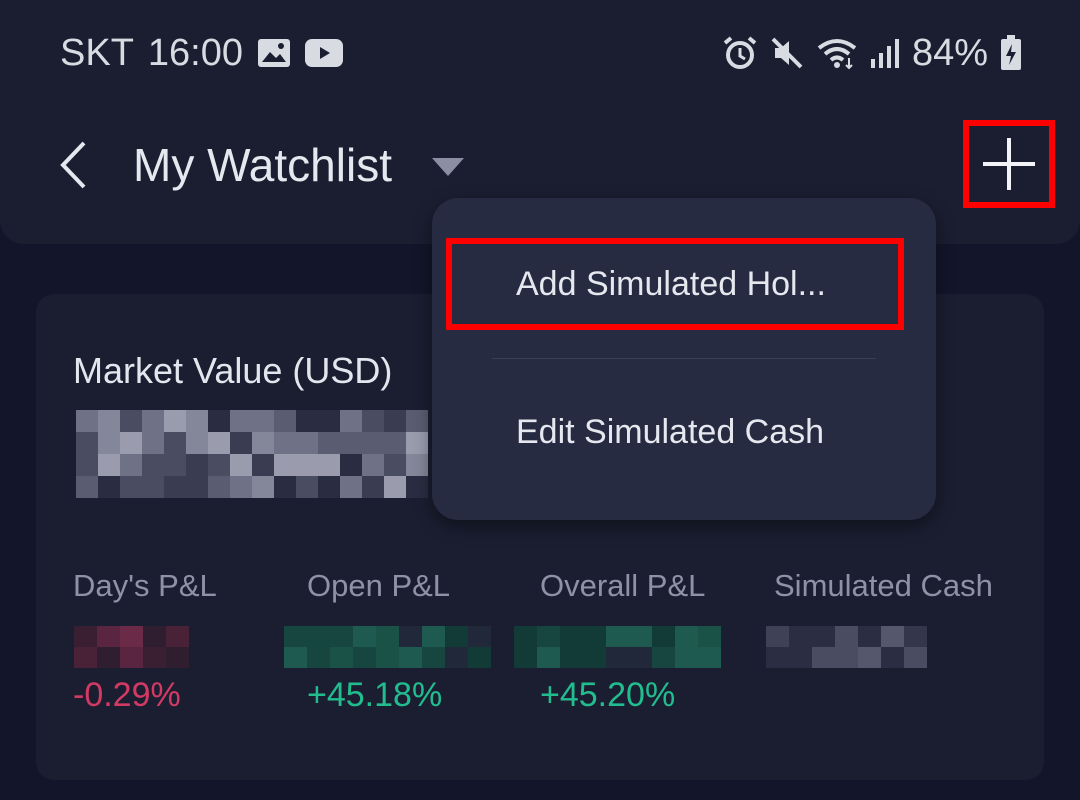 The image size is (1080, 800). I want to click on overall-pnl-label: Overall P&L, so click(623, 585).